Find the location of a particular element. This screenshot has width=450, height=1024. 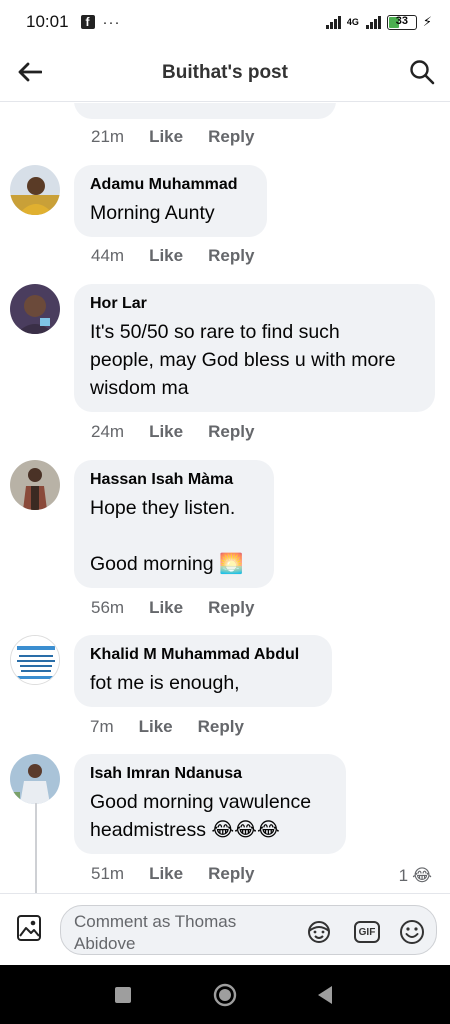

sticker-icon is located at coordinates (319, 932).